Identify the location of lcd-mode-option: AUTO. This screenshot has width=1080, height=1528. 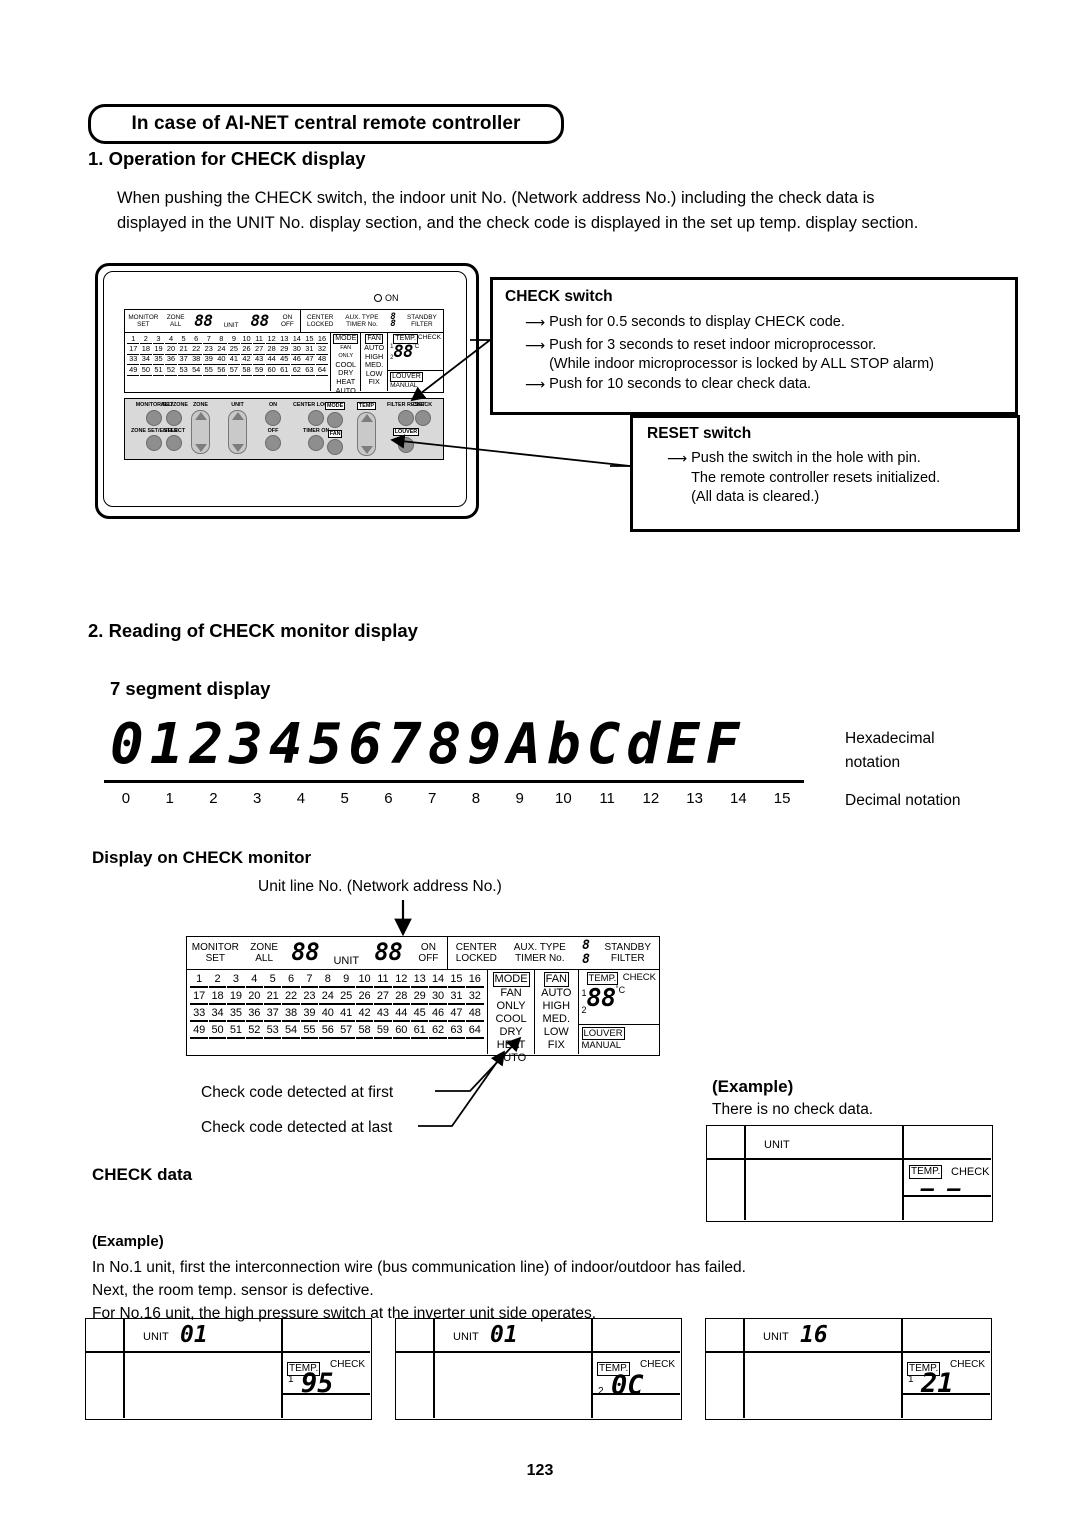
(556, 993).